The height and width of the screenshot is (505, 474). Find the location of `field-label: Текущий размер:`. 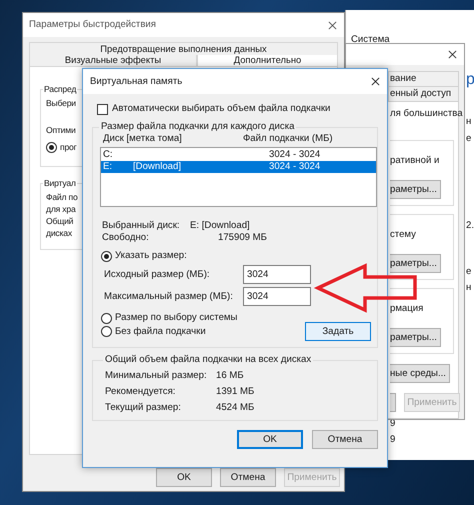

field-label: Текущий размер: is located at coordinates (143, 408).